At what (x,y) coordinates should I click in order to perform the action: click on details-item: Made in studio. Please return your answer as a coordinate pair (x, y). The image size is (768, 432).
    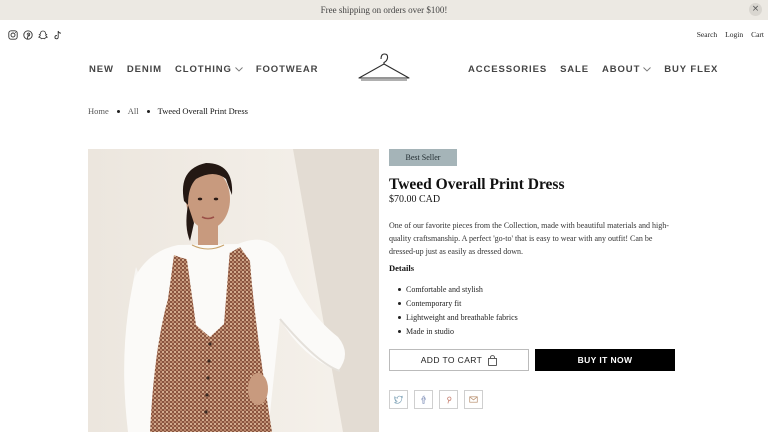
    Looking at the image, I should click on (458, 331).